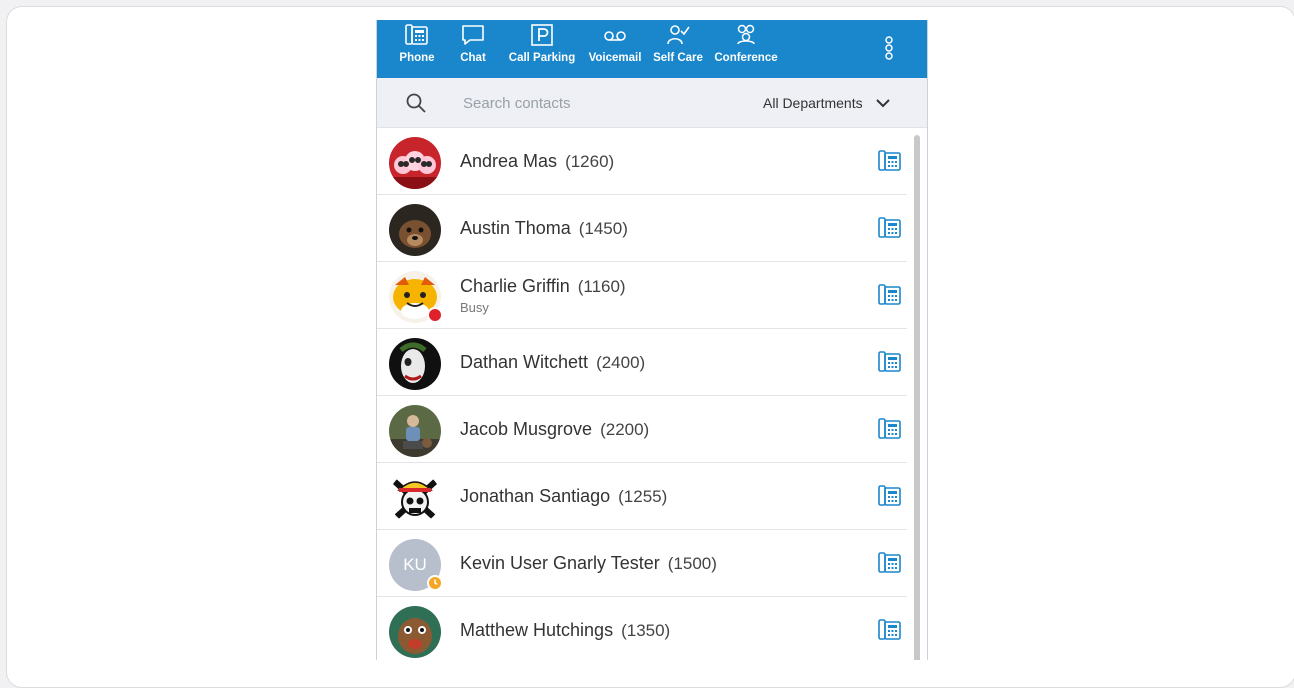  What do you see at coordinates (537, 629) in the screenshot?
I see `contact-name: Matthew Hutchings` at bounding box center [537, 629].